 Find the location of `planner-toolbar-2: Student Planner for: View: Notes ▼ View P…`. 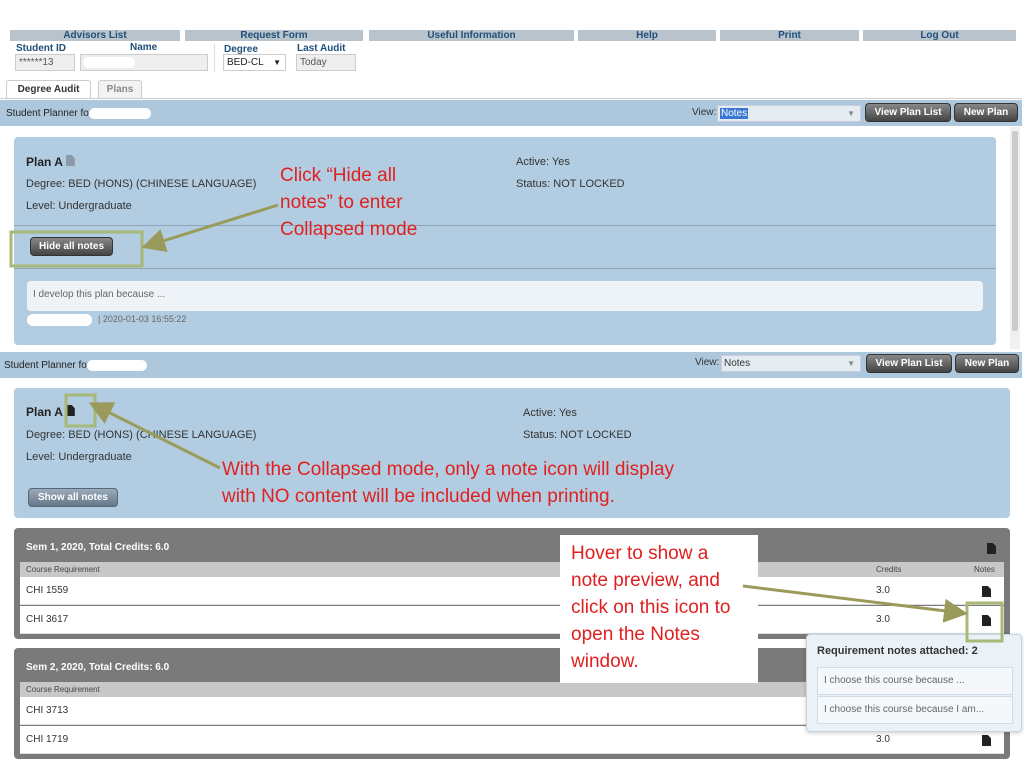

planner-toolbar-2: Student Planner for: View: Notes ▼ View P… is located at coordinates (511, 365).